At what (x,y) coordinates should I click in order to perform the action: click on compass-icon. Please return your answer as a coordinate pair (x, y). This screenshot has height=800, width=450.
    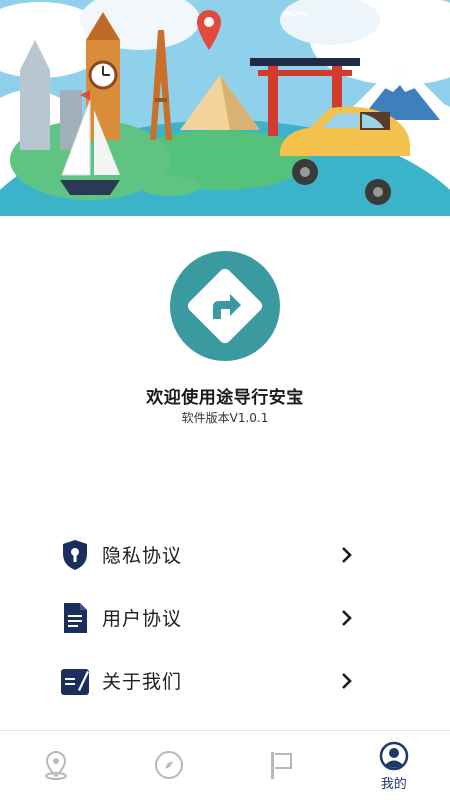
    Looking at the image, I should click on (169, 765).